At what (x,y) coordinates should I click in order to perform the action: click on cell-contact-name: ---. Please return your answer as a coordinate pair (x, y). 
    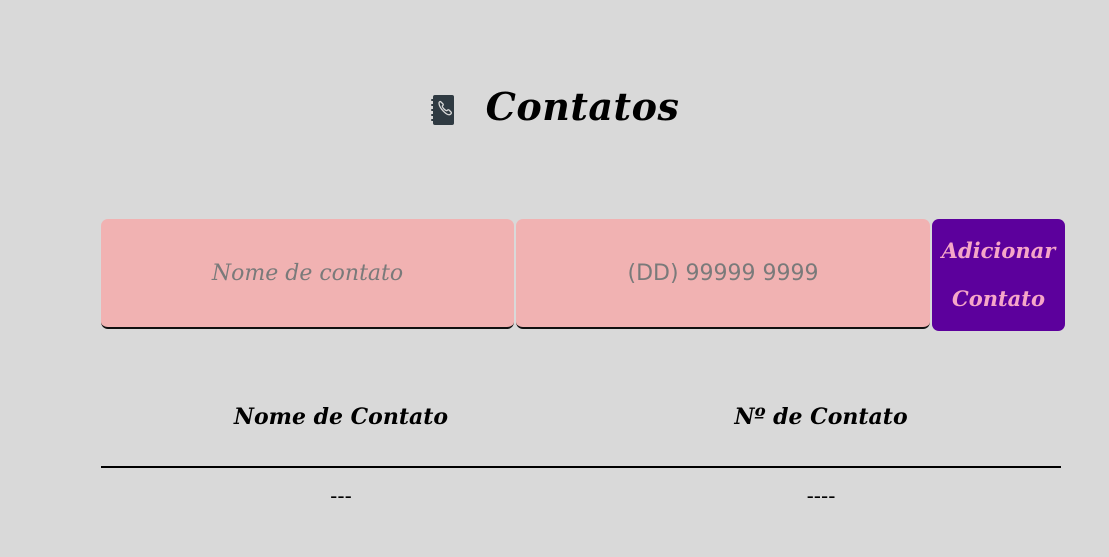
    Looking at the image, I should click on (341, 496).